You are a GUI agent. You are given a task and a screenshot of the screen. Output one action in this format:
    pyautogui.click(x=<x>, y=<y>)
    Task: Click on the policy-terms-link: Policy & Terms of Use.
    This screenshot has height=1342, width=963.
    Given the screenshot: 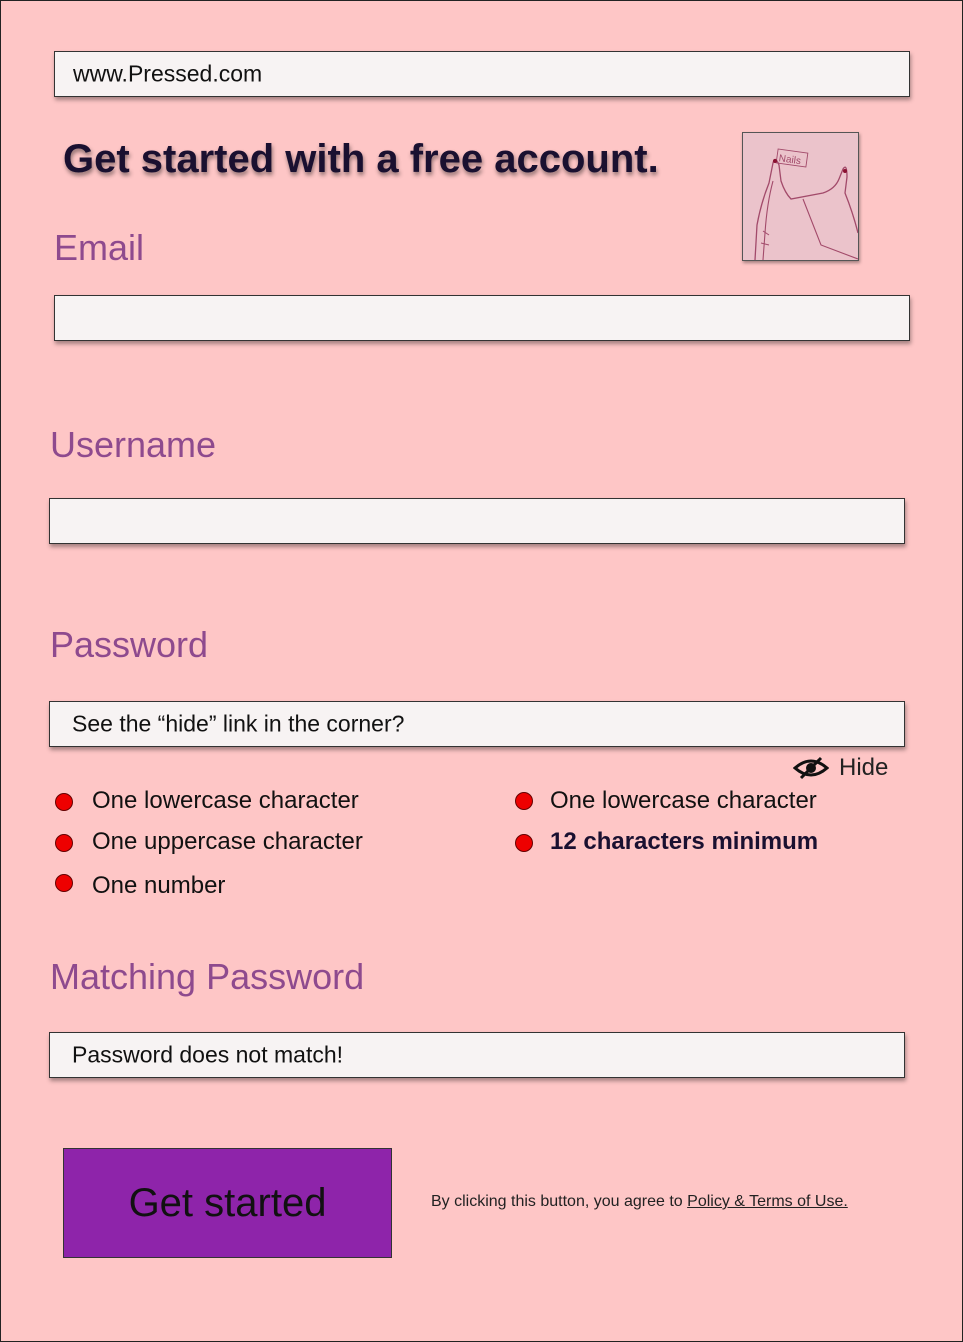 What is the action you would take?
    pyautogui.click(x=767, y=1201)
    